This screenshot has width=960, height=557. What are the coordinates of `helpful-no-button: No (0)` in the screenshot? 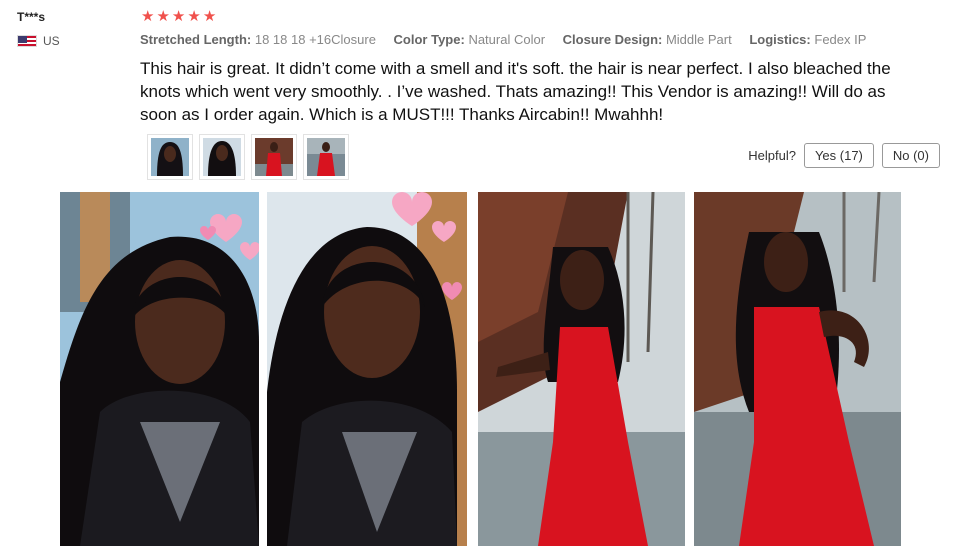 It's located at (910, 155).